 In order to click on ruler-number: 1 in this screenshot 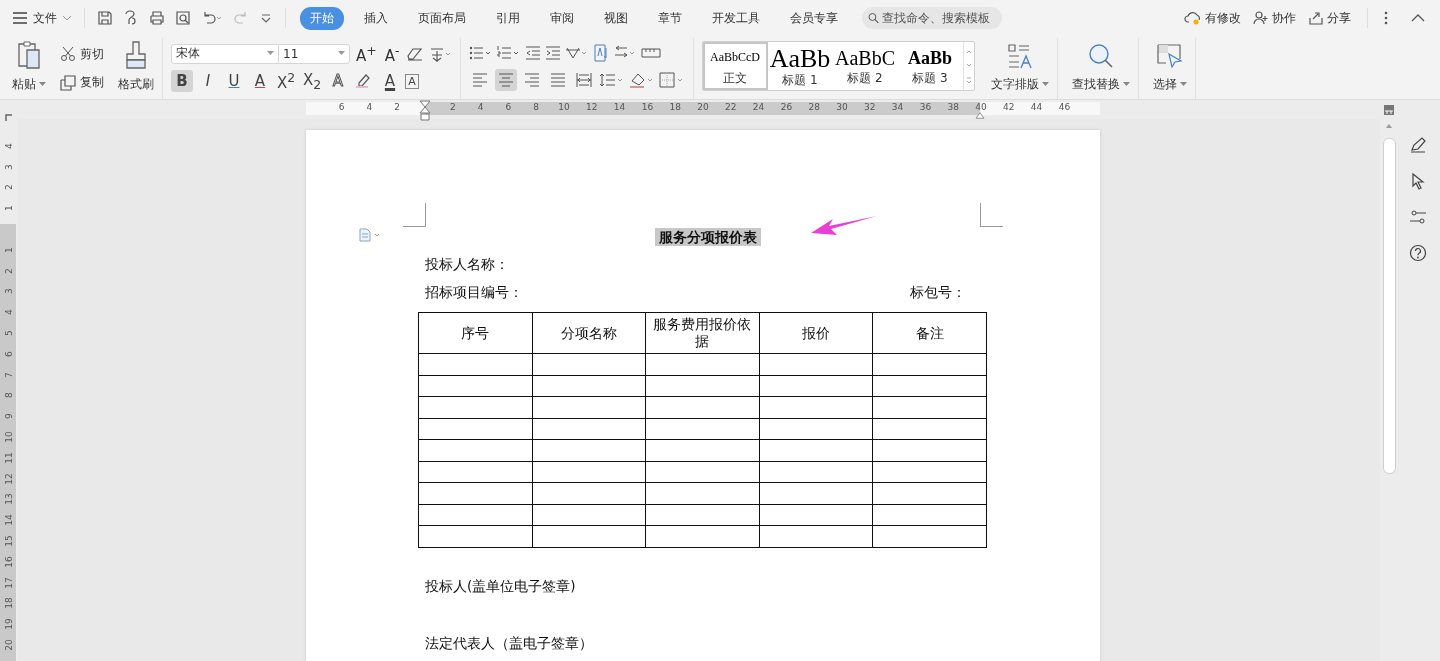, I will do `click(9, 250)`.